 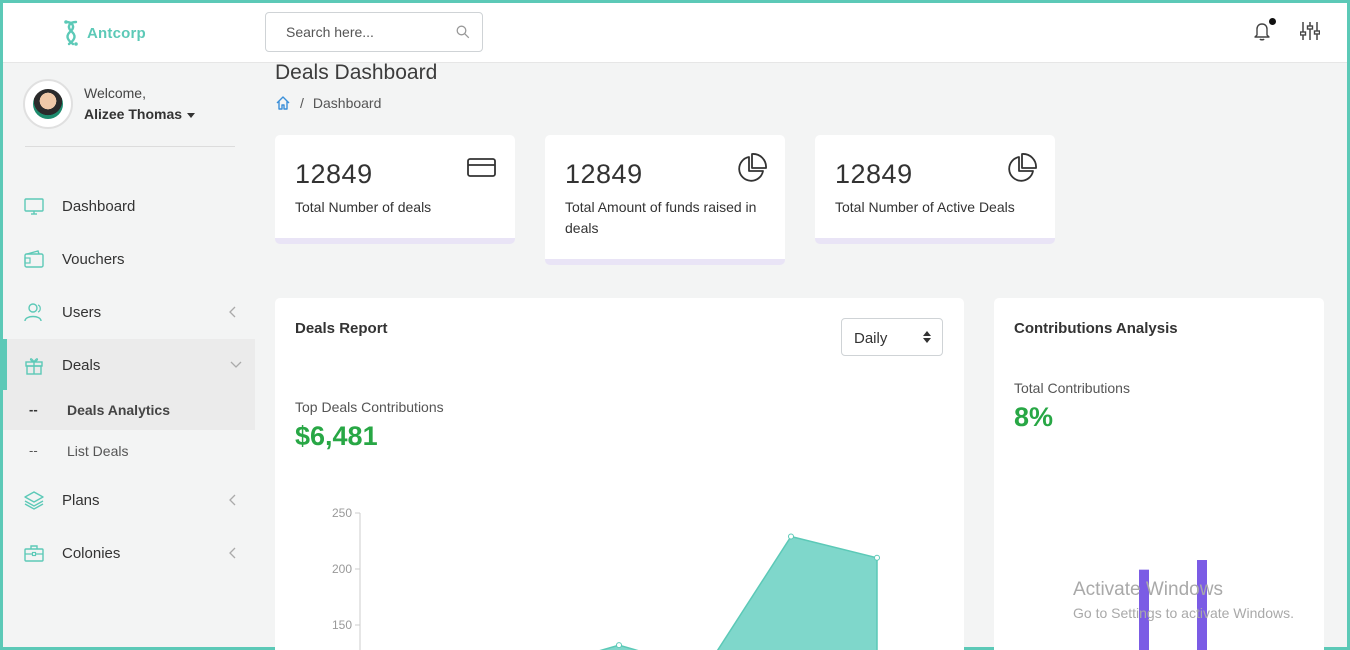 What do you see at coordinates (129, 500) in the screenshot?
I see `sidebar-item-plans: Plans` at bounding box center [129, 500].